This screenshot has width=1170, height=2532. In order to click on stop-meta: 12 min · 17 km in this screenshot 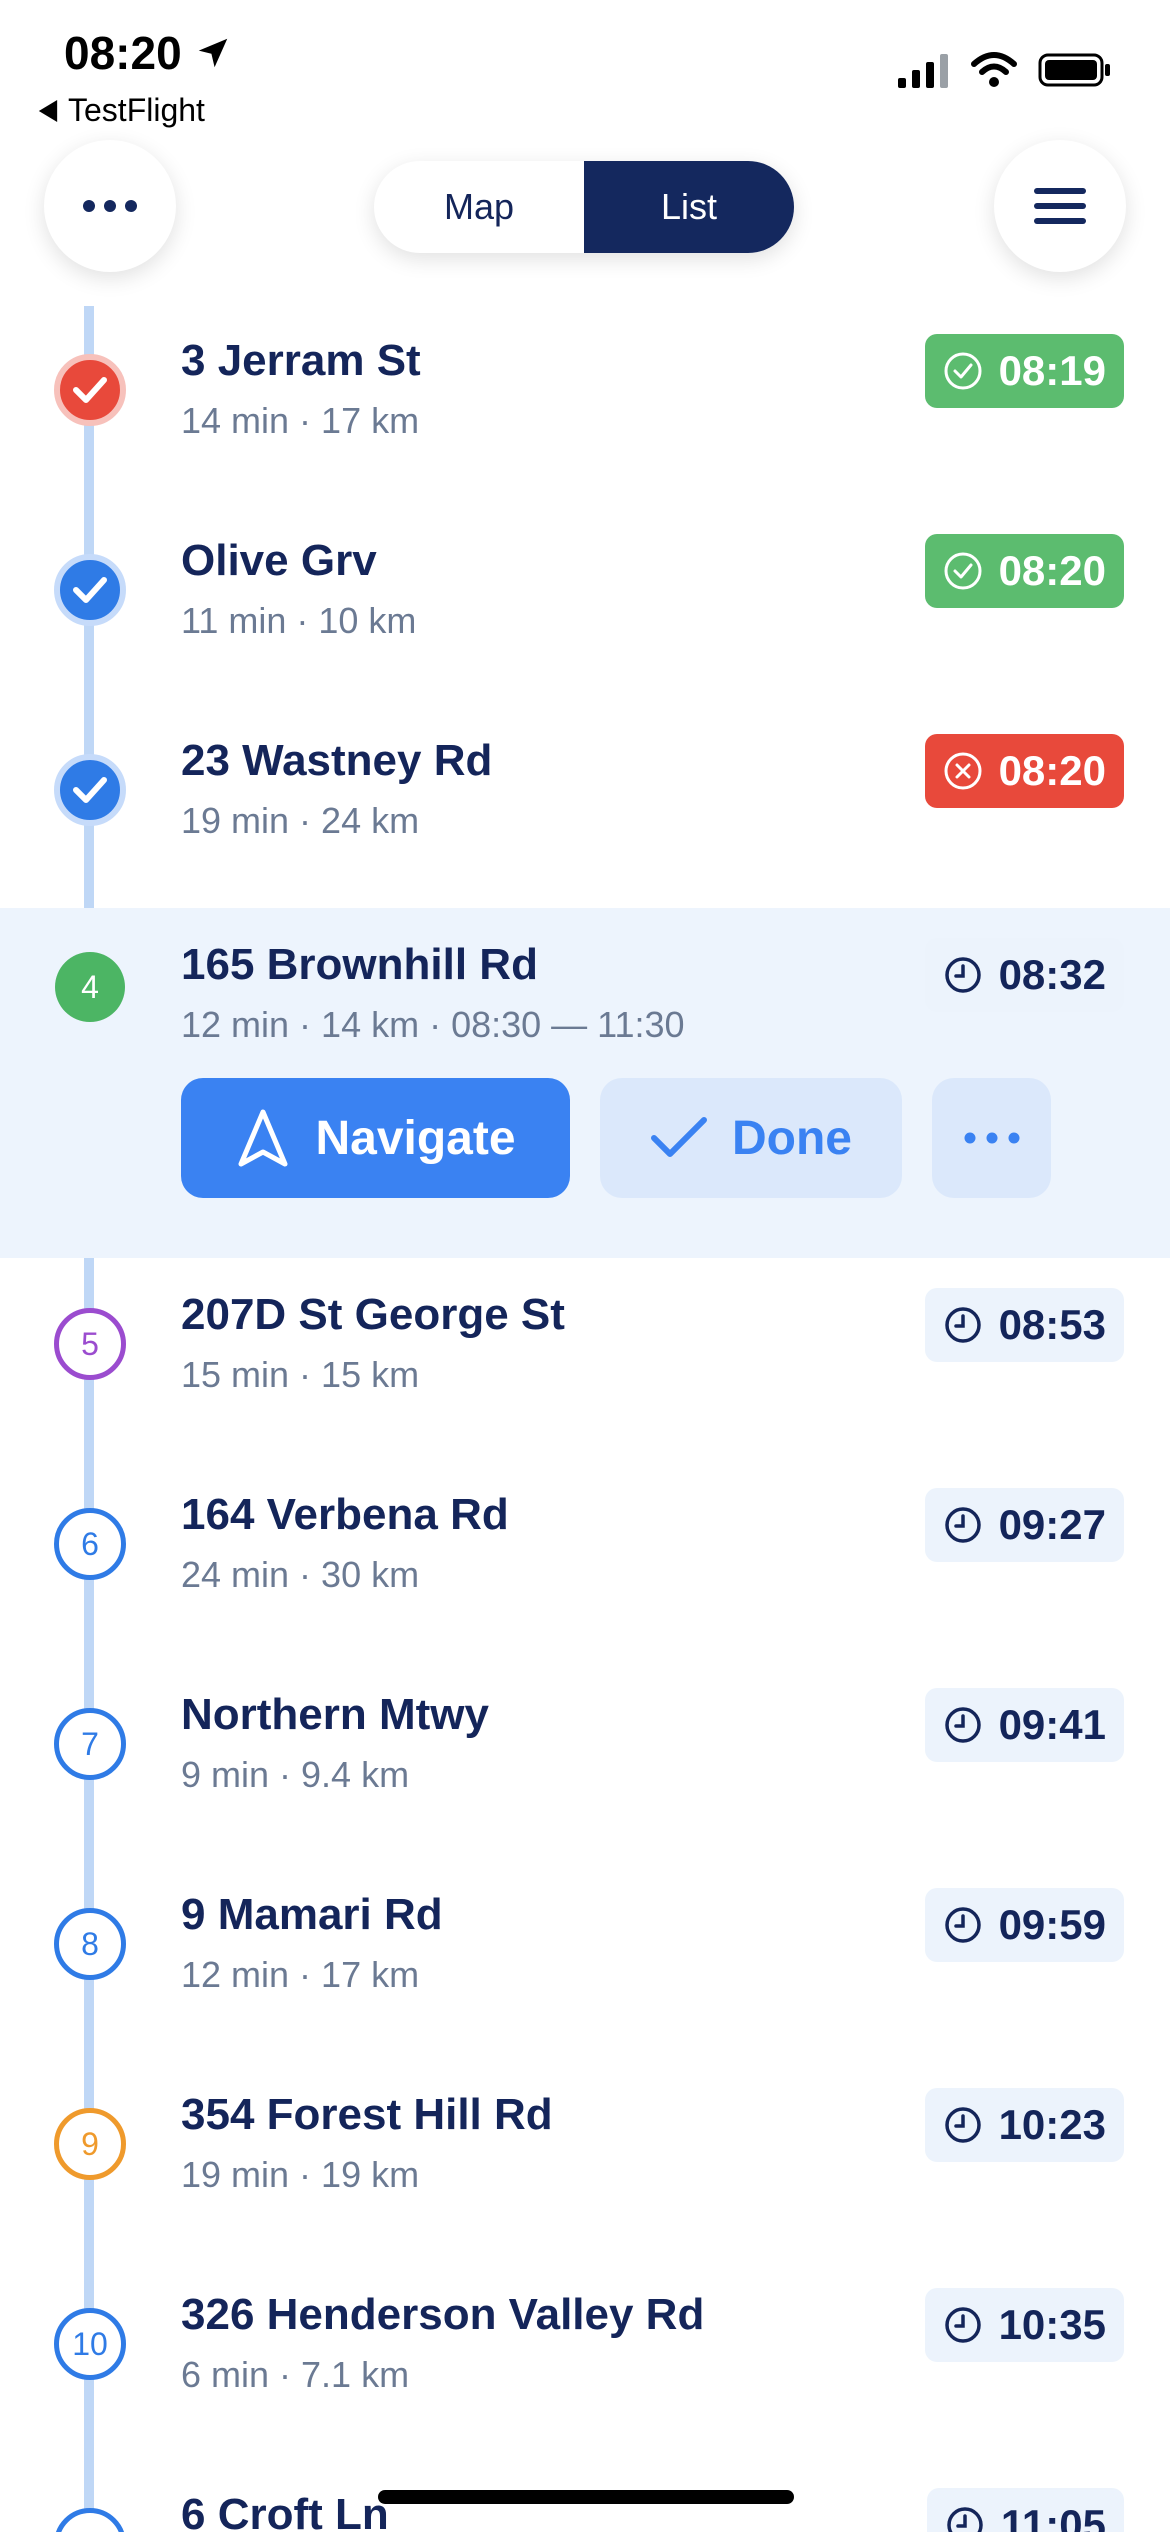, I will do `click(300, 1974)`.